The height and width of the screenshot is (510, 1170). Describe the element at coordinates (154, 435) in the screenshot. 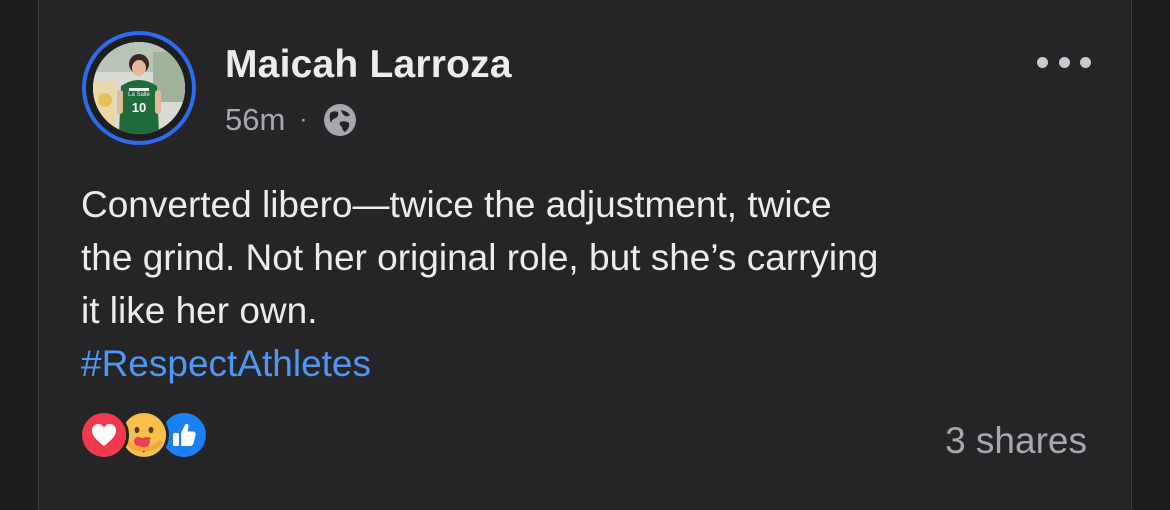

I see `reactions-summary` at that location.